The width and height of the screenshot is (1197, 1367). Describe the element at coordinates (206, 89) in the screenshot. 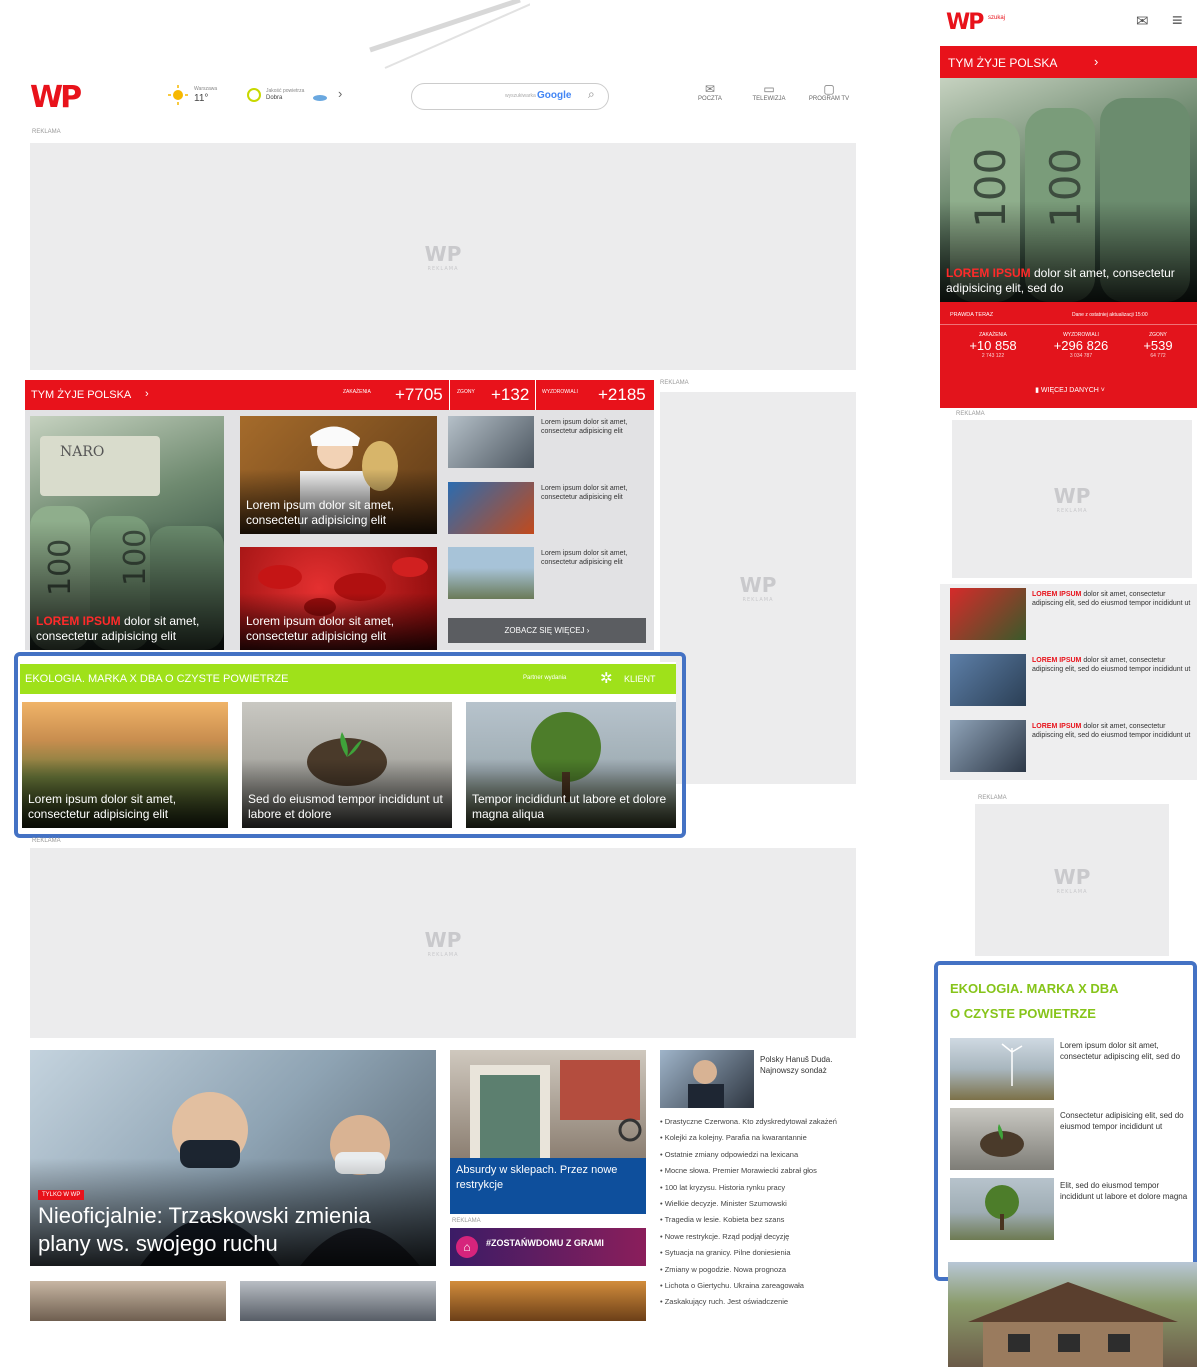

I see `weather-label: Warszawa` at that location.